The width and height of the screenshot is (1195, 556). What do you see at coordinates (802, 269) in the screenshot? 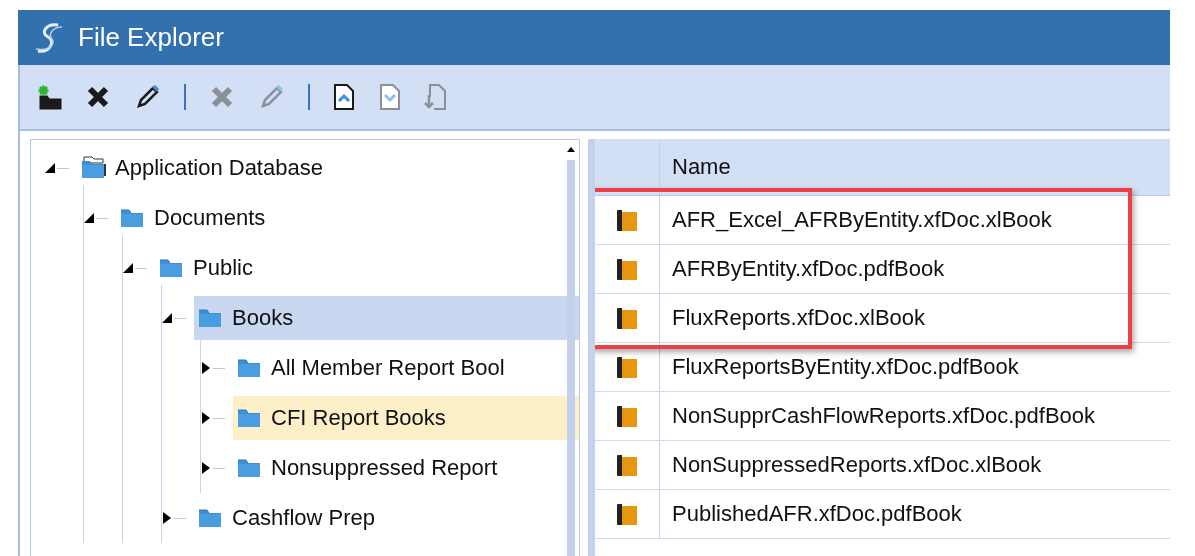
I see `file-name-cell: AFRByEntity.xfDoc.pdfBook` at bounding box center [802, 269].